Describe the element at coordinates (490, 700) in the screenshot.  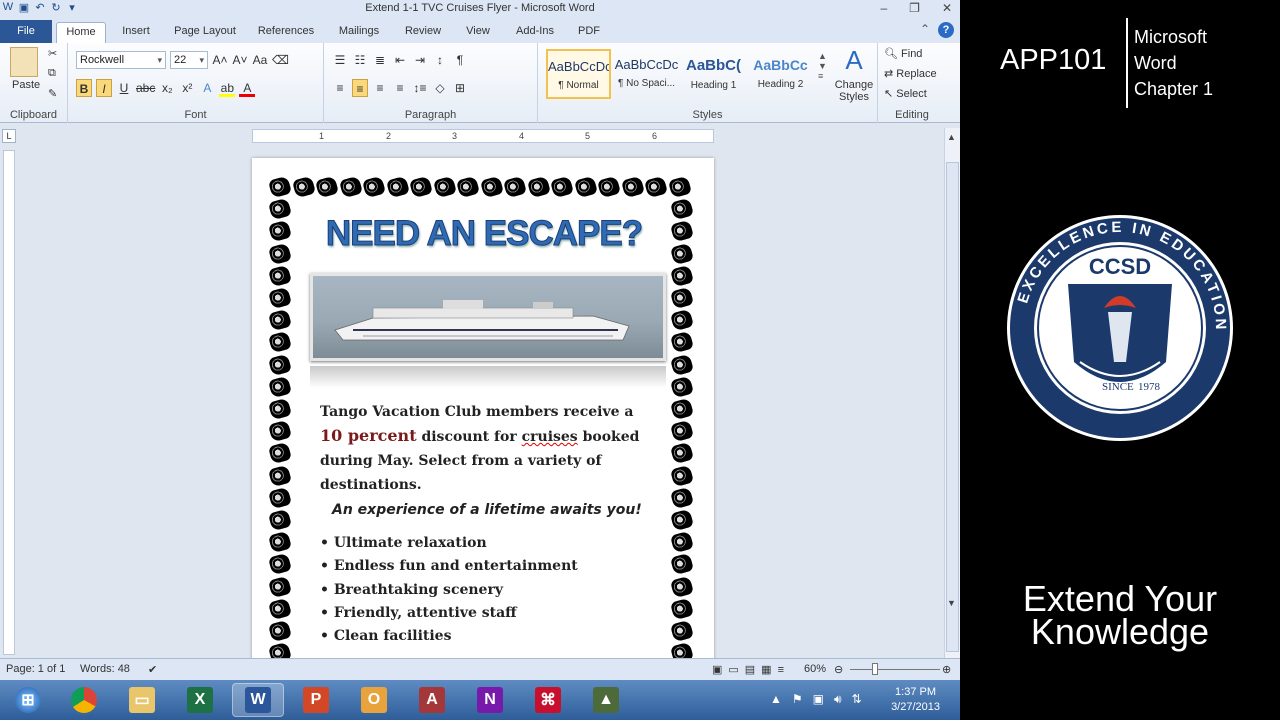
I see `onenote-taskbar-icon: N` at that location.